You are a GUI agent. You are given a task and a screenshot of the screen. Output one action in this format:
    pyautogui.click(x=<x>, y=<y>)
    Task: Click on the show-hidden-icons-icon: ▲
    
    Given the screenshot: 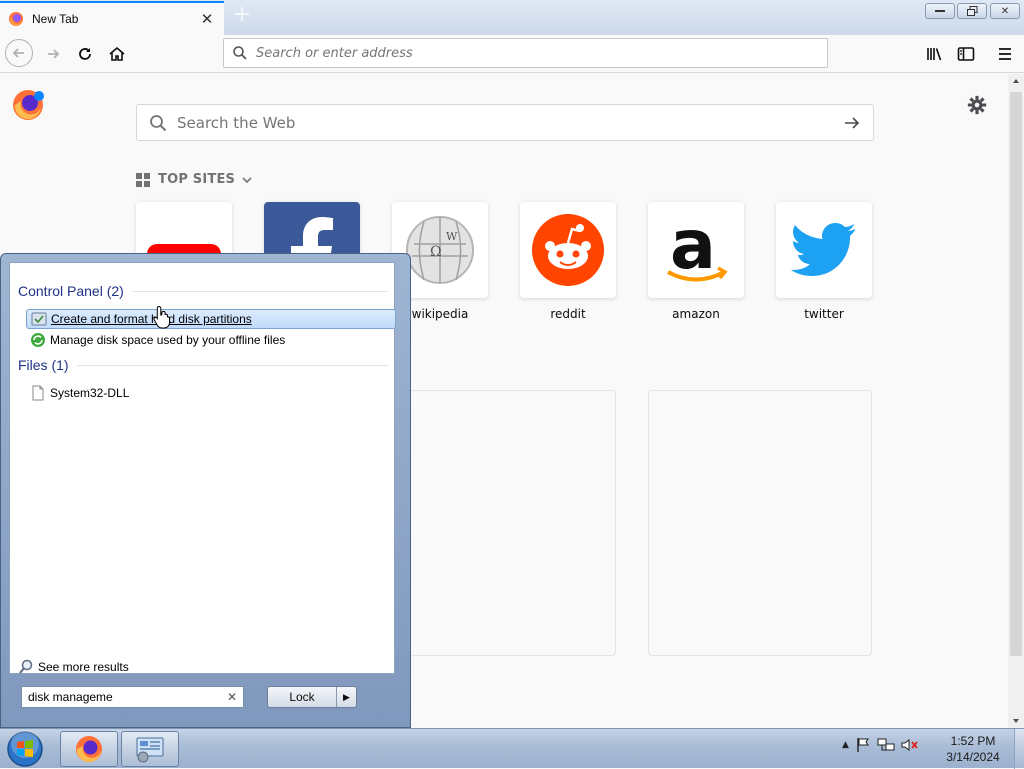 What is the action you would take?
    pyautogui.click(x=845, y=745)
    